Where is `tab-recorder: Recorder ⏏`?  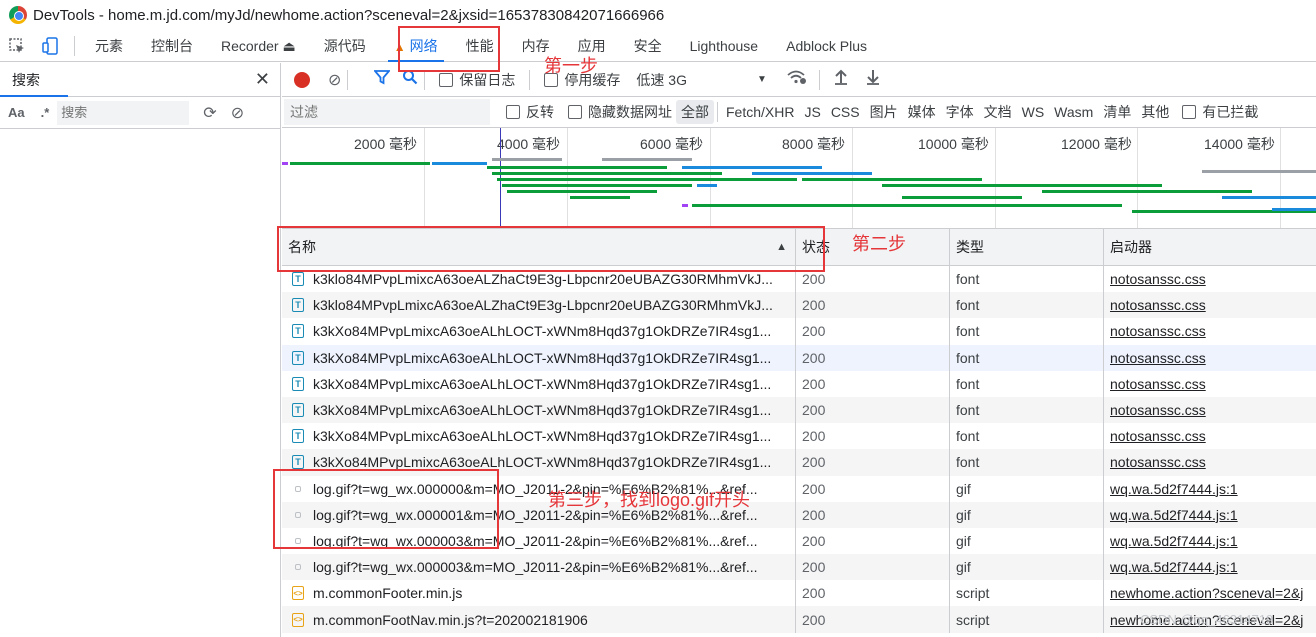
tab-recorder: Recorder ⏏ is located at coordinates (258, 46).